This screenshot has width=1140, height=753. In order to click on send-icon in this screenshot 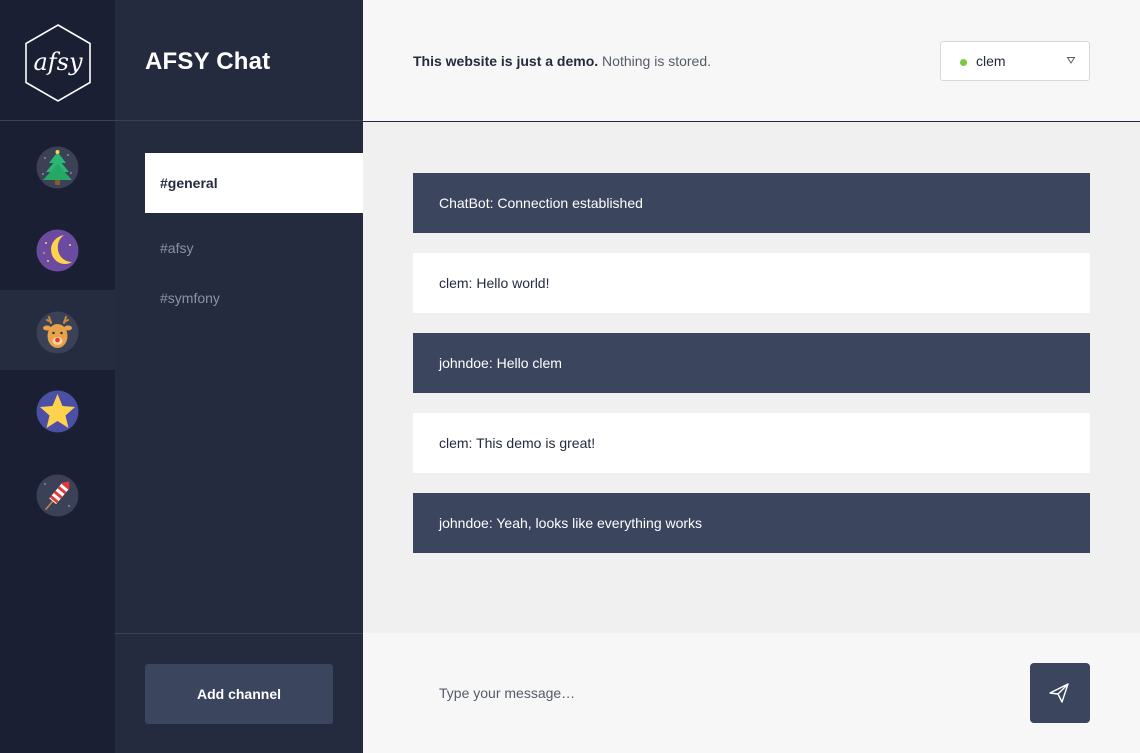, I will do `click(1059, 693)`.